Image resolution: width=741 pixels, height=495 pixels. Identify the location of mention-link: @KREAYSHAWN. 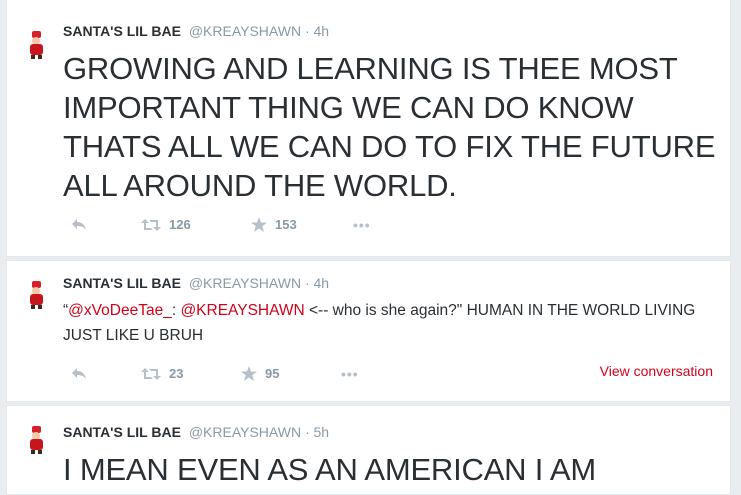
(242, 310).